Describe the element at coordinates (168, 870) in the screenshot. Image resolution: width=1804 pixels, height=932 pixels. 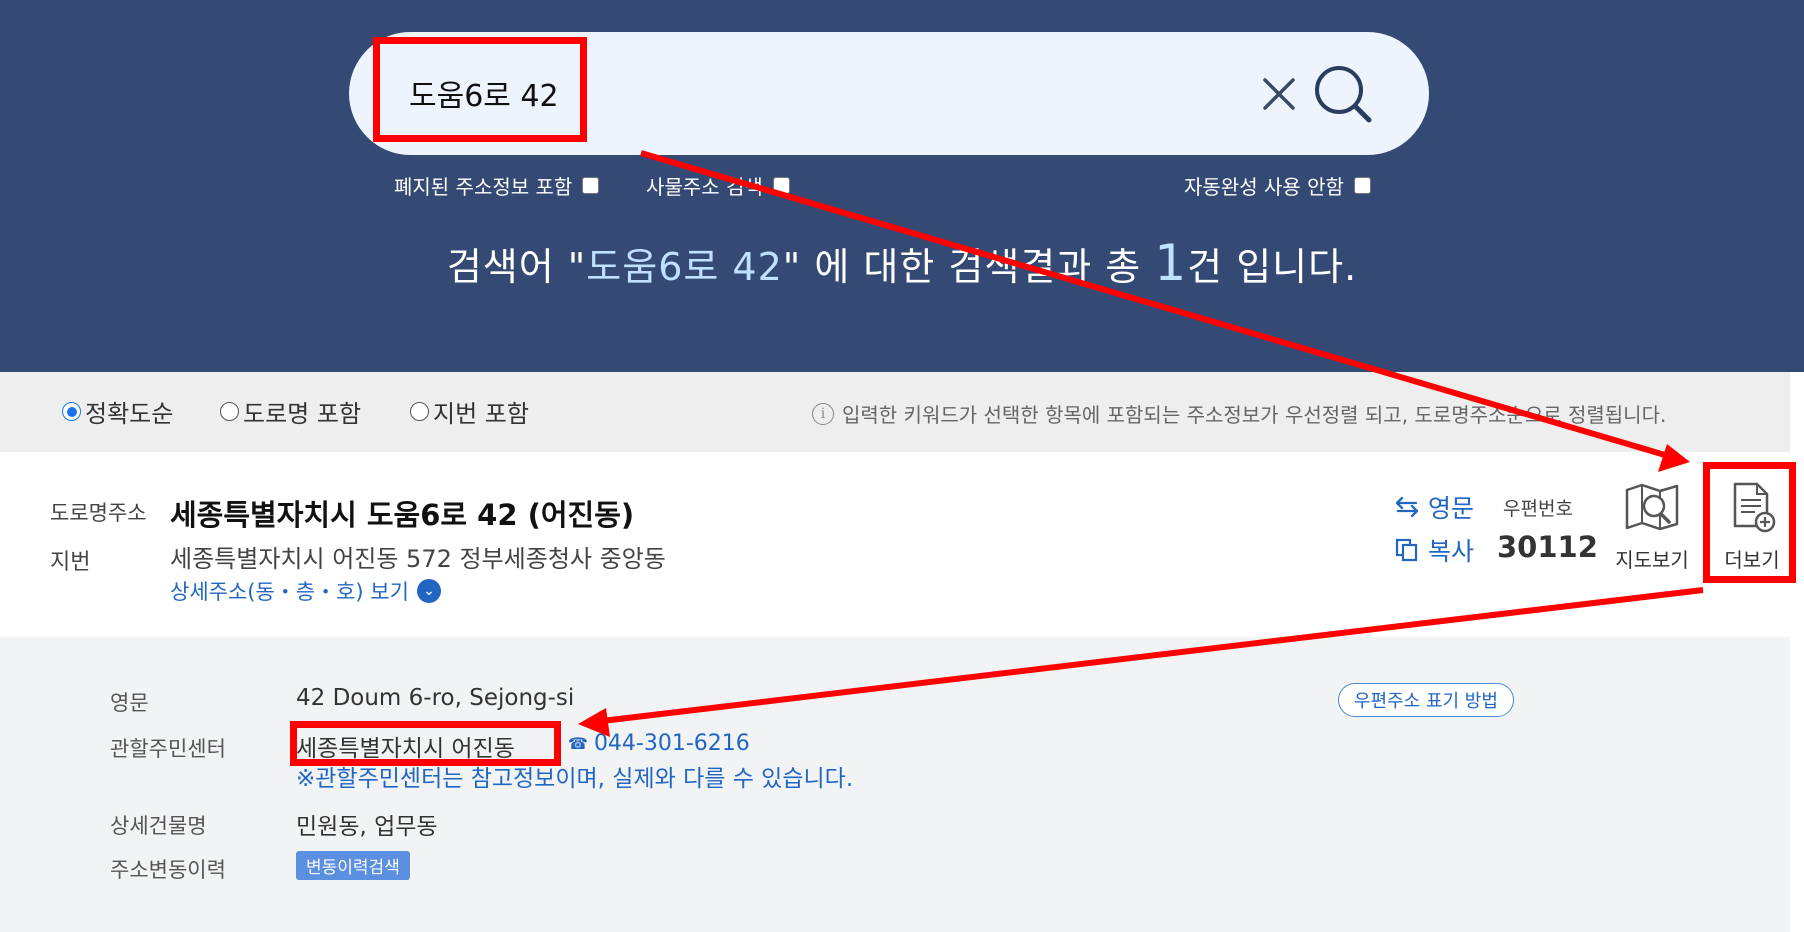
I see `history-label: 주소변동이력` at that location.